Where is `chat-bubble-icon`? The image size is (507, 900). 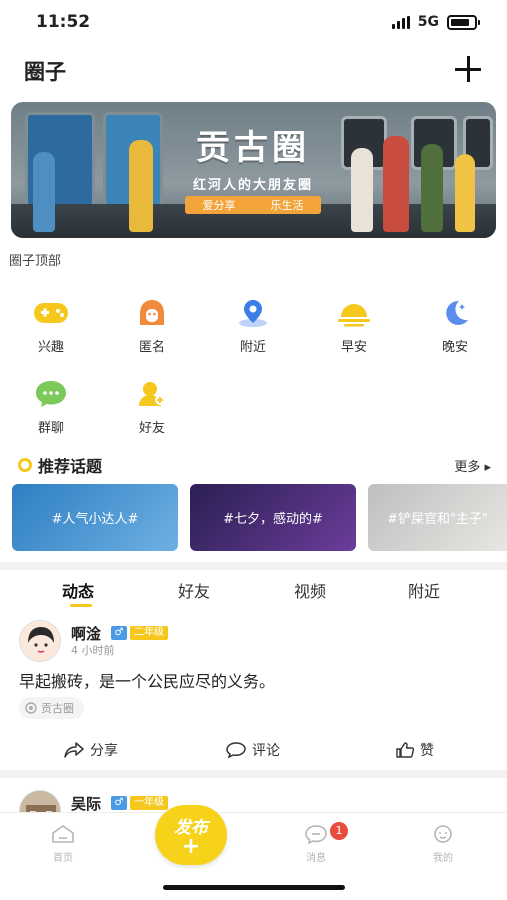 chat-bubble-icon is located at coordinates (51, 394).